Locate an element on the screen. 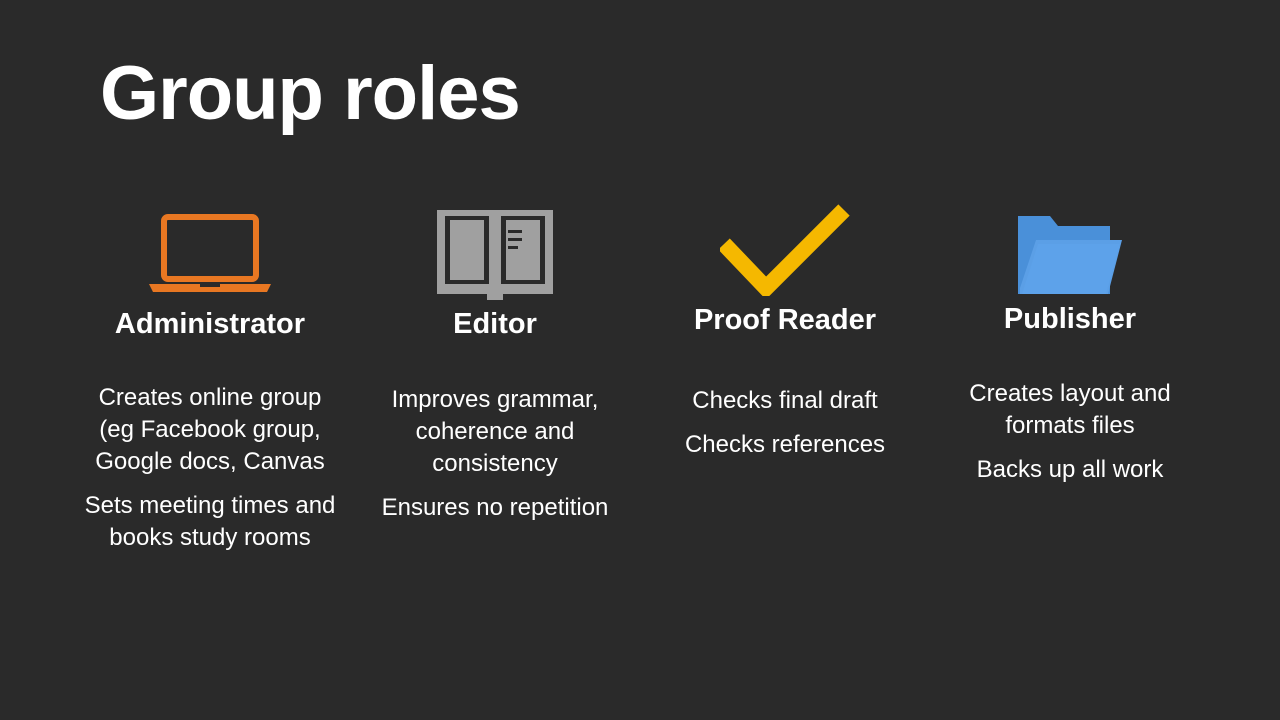  book-icon is located at coordinates (495, 257).